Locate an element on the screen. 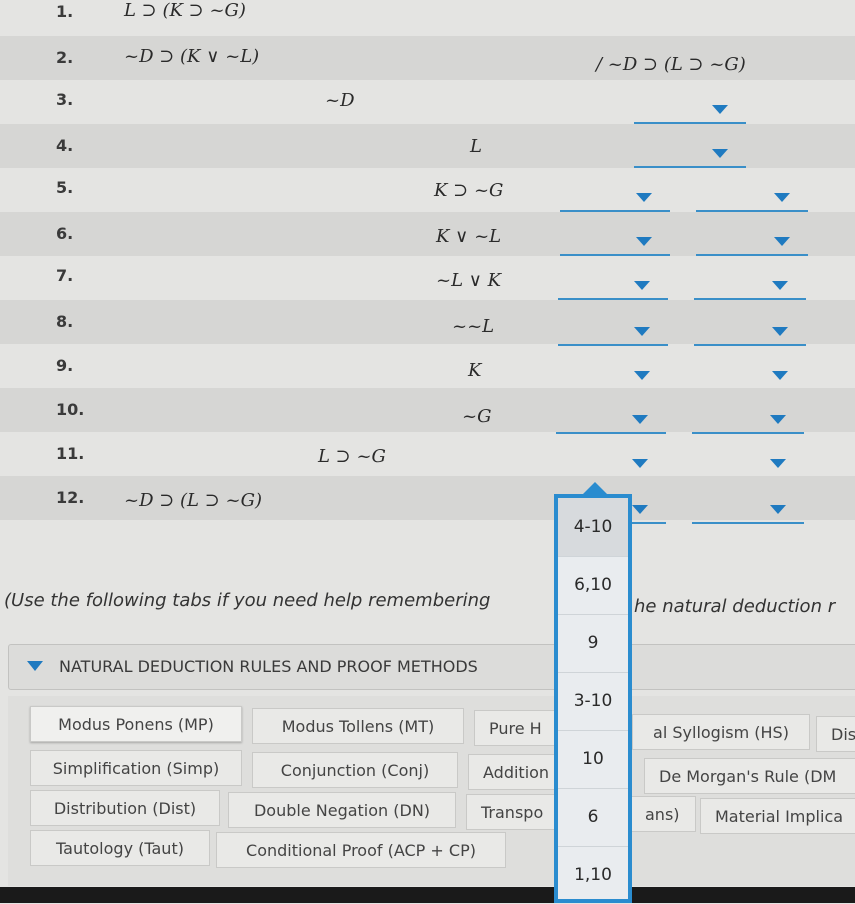  conclusion-text: / ~D ⊃ (L ⊃ ~G) is located at coordinates (671, 64).